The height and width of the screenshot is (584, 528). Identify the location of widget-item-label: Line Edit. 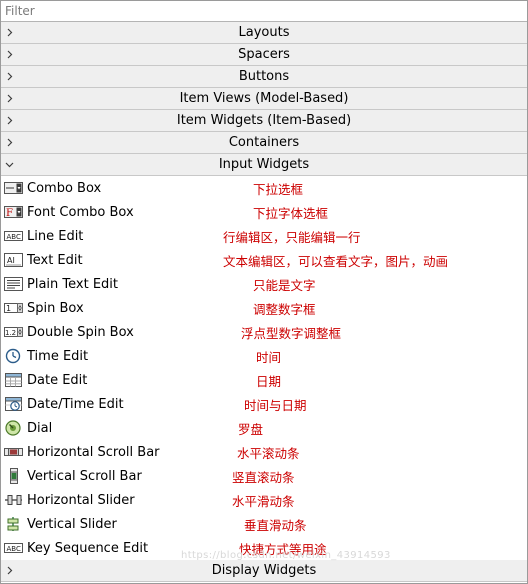
(55, 236).